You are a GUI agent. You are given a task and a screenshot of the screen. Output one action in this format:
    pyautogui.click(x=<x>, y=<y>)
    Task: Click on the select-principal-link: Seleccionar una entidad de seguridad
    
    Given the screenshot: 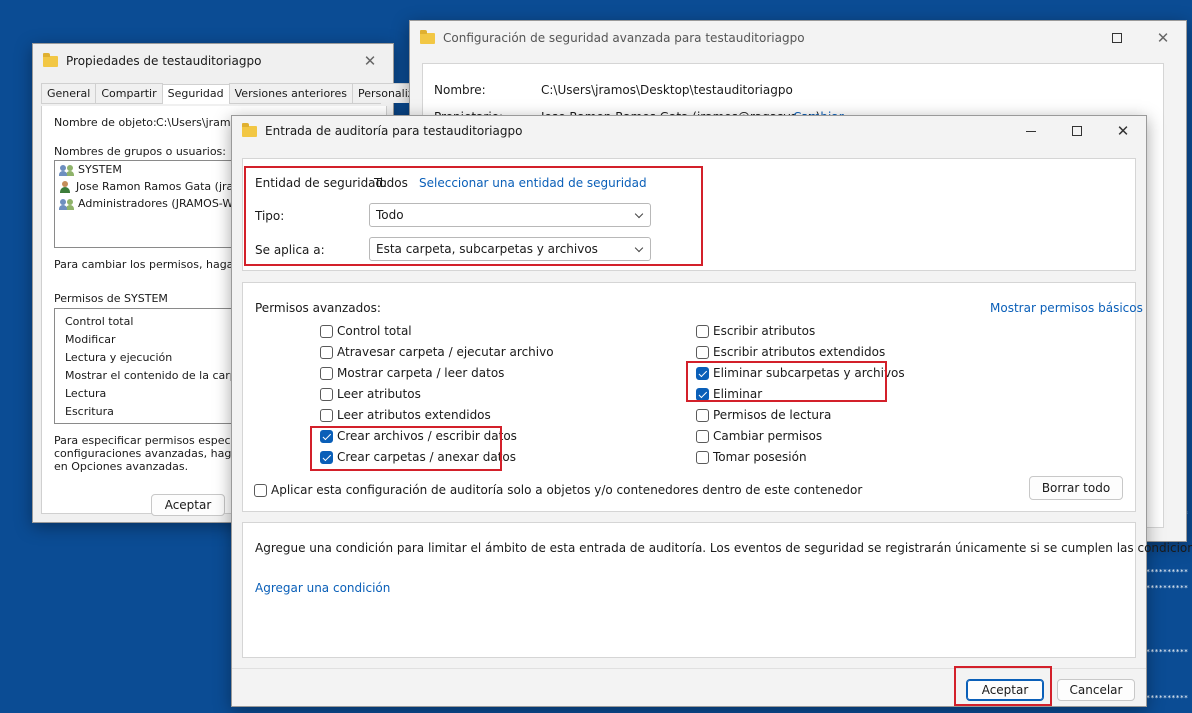 What is the action you would take?
    pyautogui.click(x=533, y=183)
    